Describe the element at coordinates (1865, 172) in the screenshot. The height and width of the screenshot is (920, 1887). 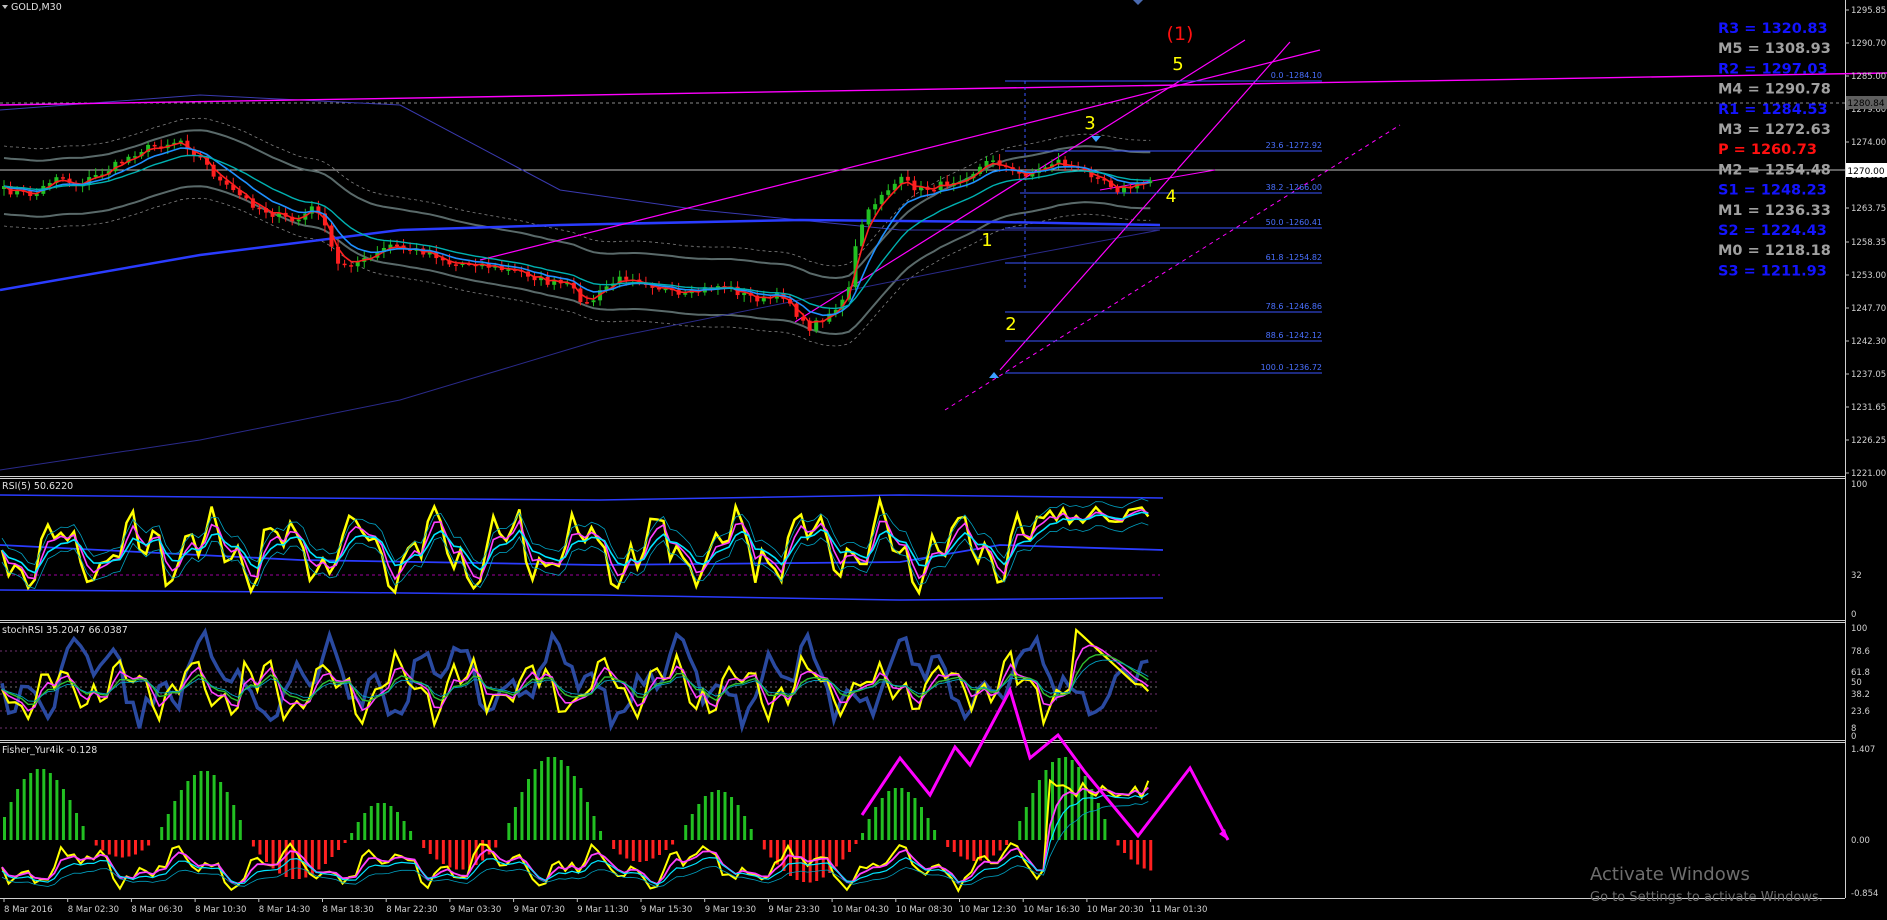
I see `current-price-label: 1270.00` at that location.